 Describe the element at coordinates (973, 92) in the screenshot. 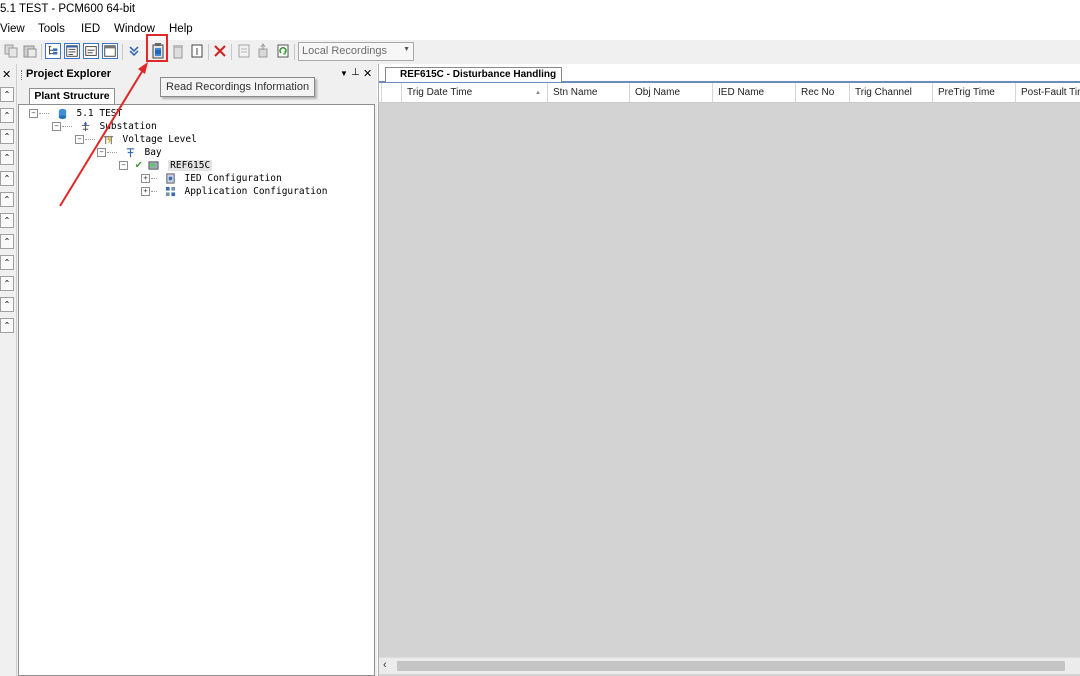

I see `column-pretrig-time: PreTrig Time` at that location.